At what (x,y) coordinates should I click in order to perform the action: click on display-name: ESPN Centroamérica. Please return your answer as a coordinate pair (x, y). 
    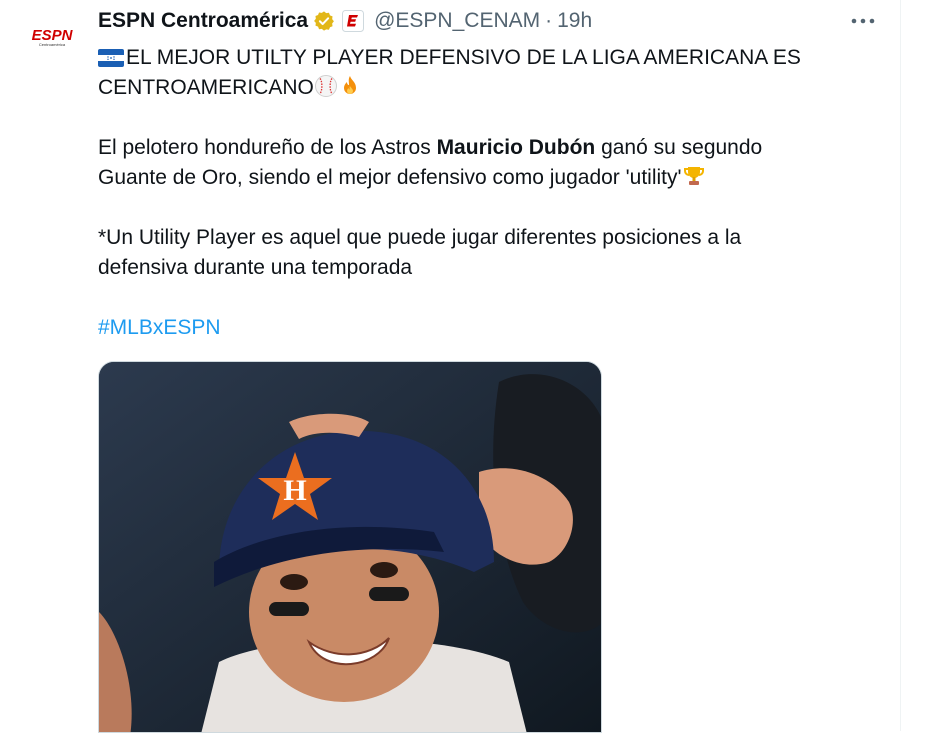
    Looking at the image, I should click on (203, 21).